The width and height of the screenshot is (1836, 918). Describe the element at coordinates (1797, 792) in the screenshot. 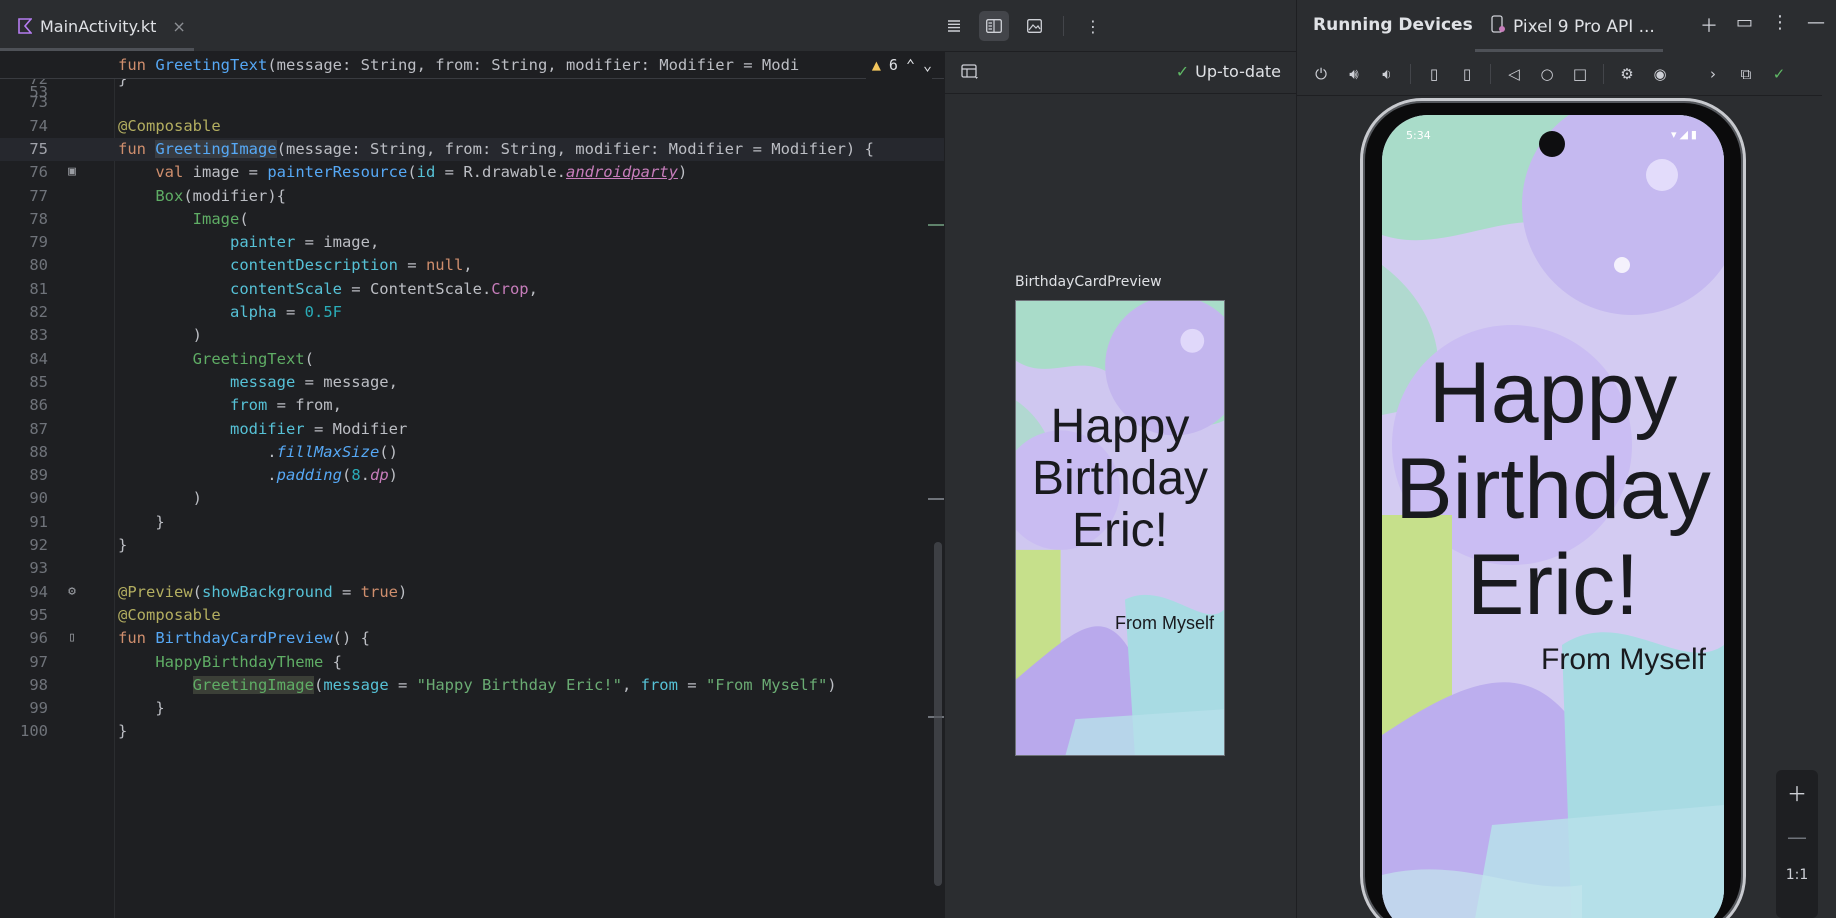

I see `zoom-in-icon: ＋` at that location.